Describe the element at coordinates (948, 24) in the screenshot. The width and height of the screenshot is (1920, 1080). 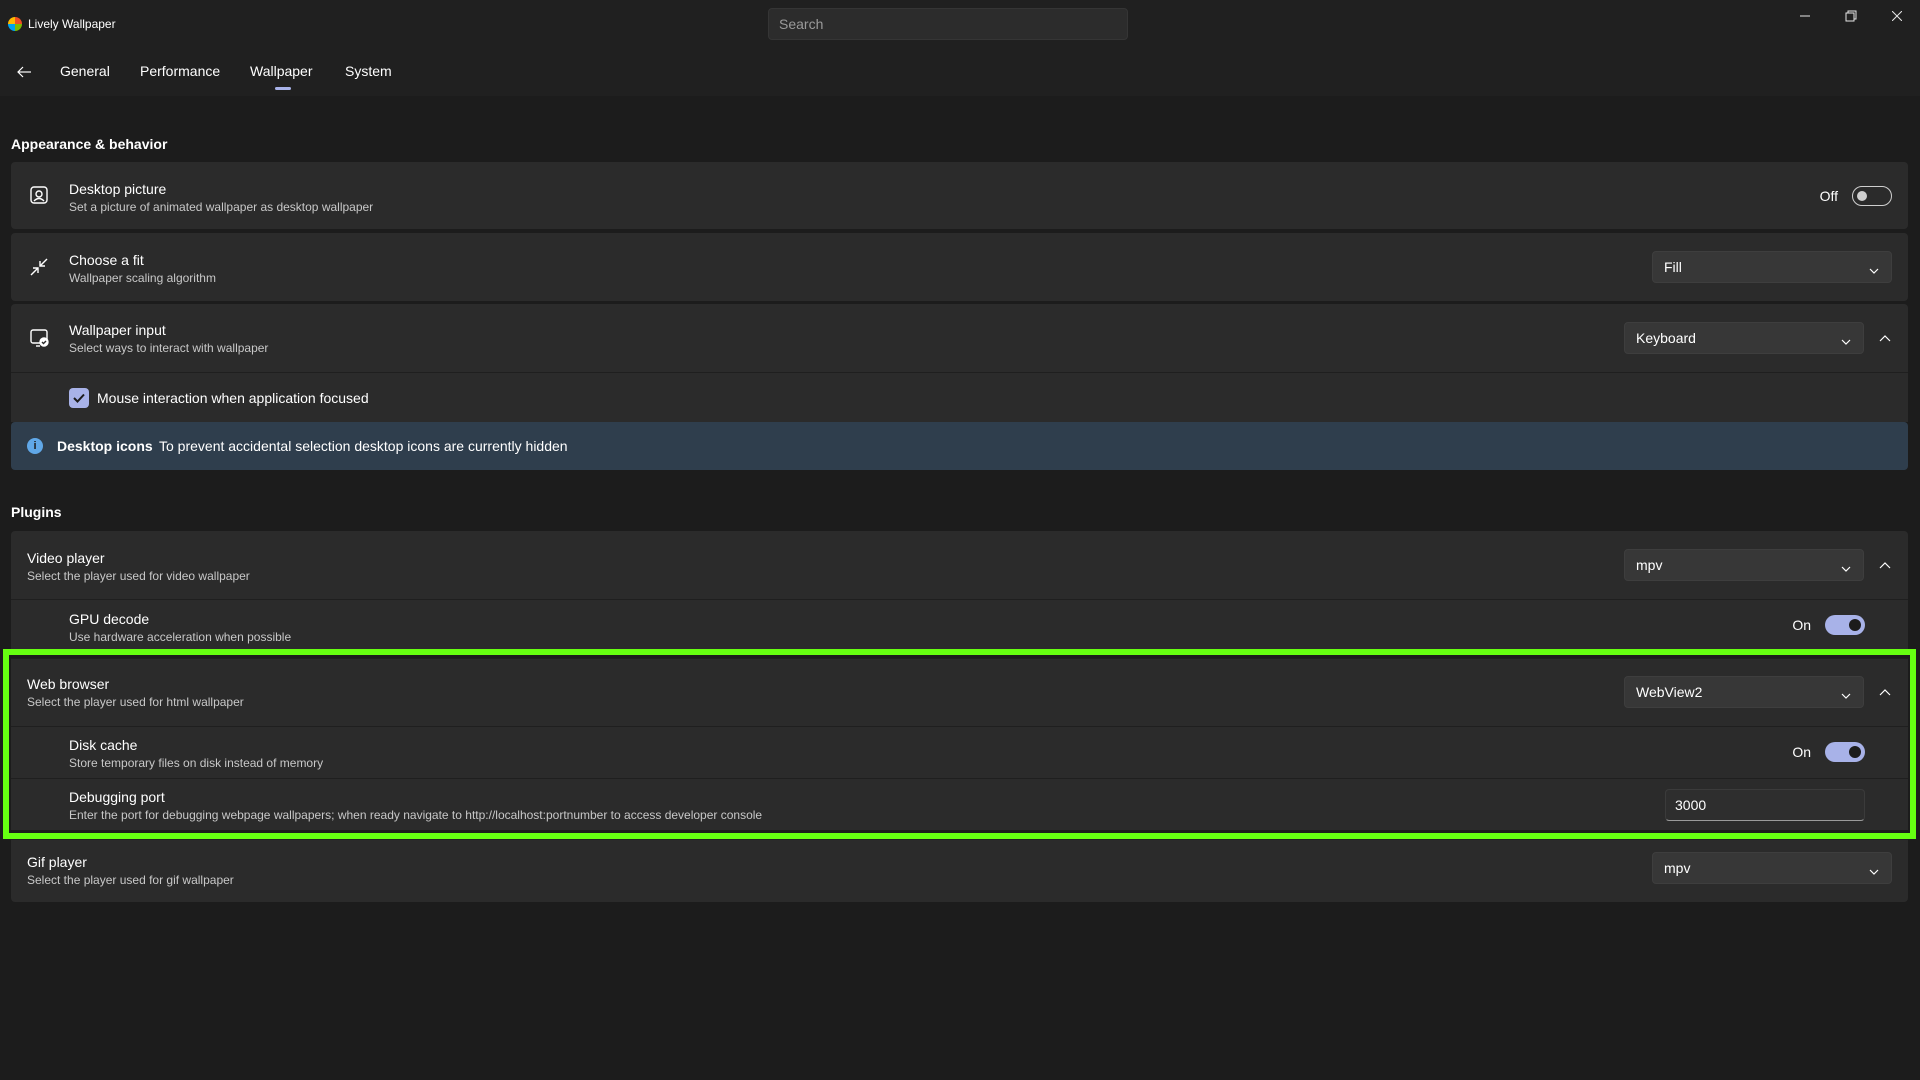
I see `search-input: Search` at that location.